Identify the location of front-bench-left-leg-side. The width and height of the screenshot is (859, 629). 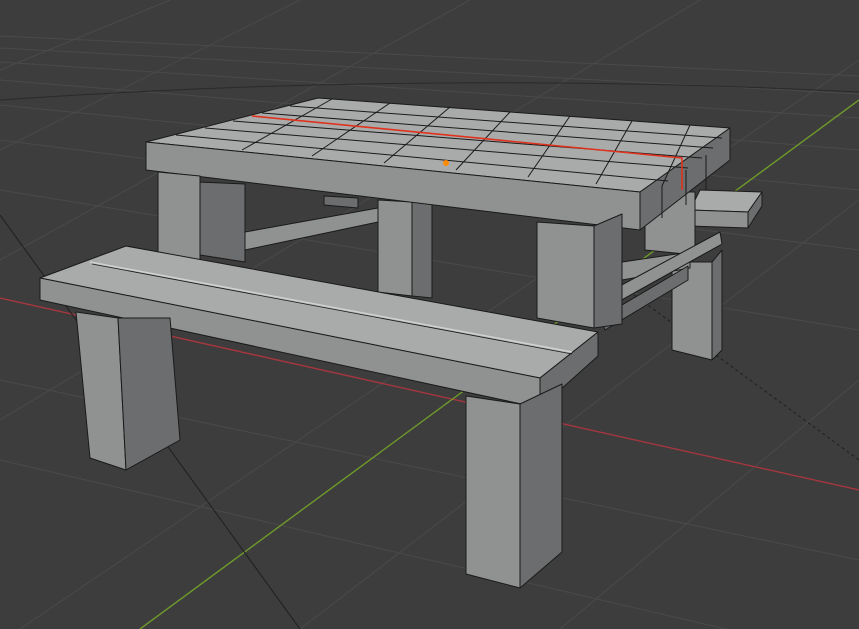
(149, 394).